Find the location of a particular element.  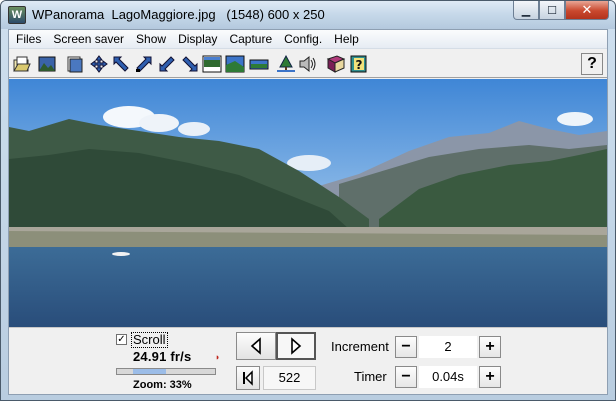

help-book-button: ? is located at coordinates (359, 64).